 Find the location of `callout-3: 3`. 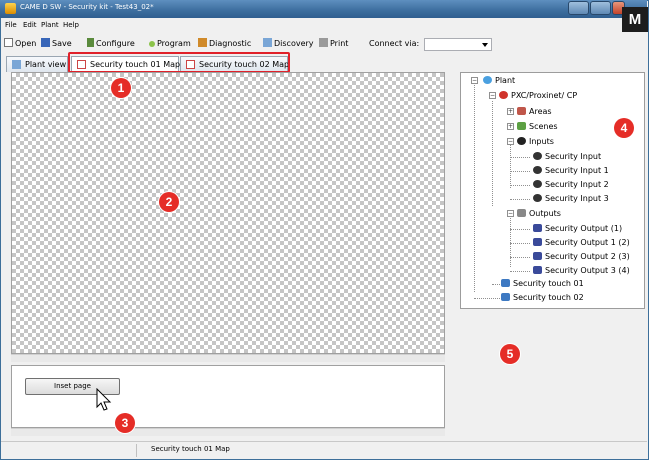

callout-3: 3 is located at coordinates (125, 423).